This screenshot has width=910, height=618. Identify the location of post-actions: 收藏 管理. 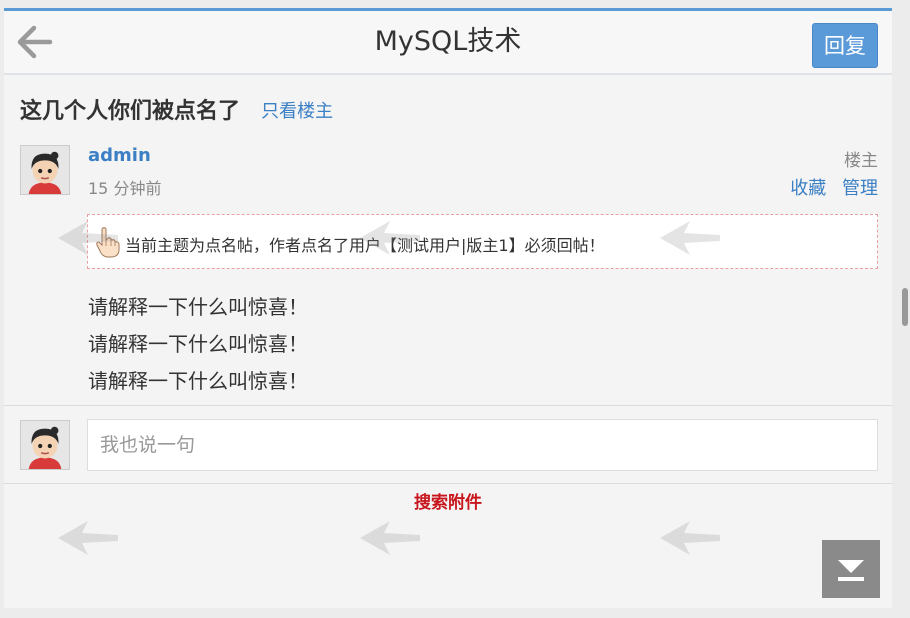
(829, 187).